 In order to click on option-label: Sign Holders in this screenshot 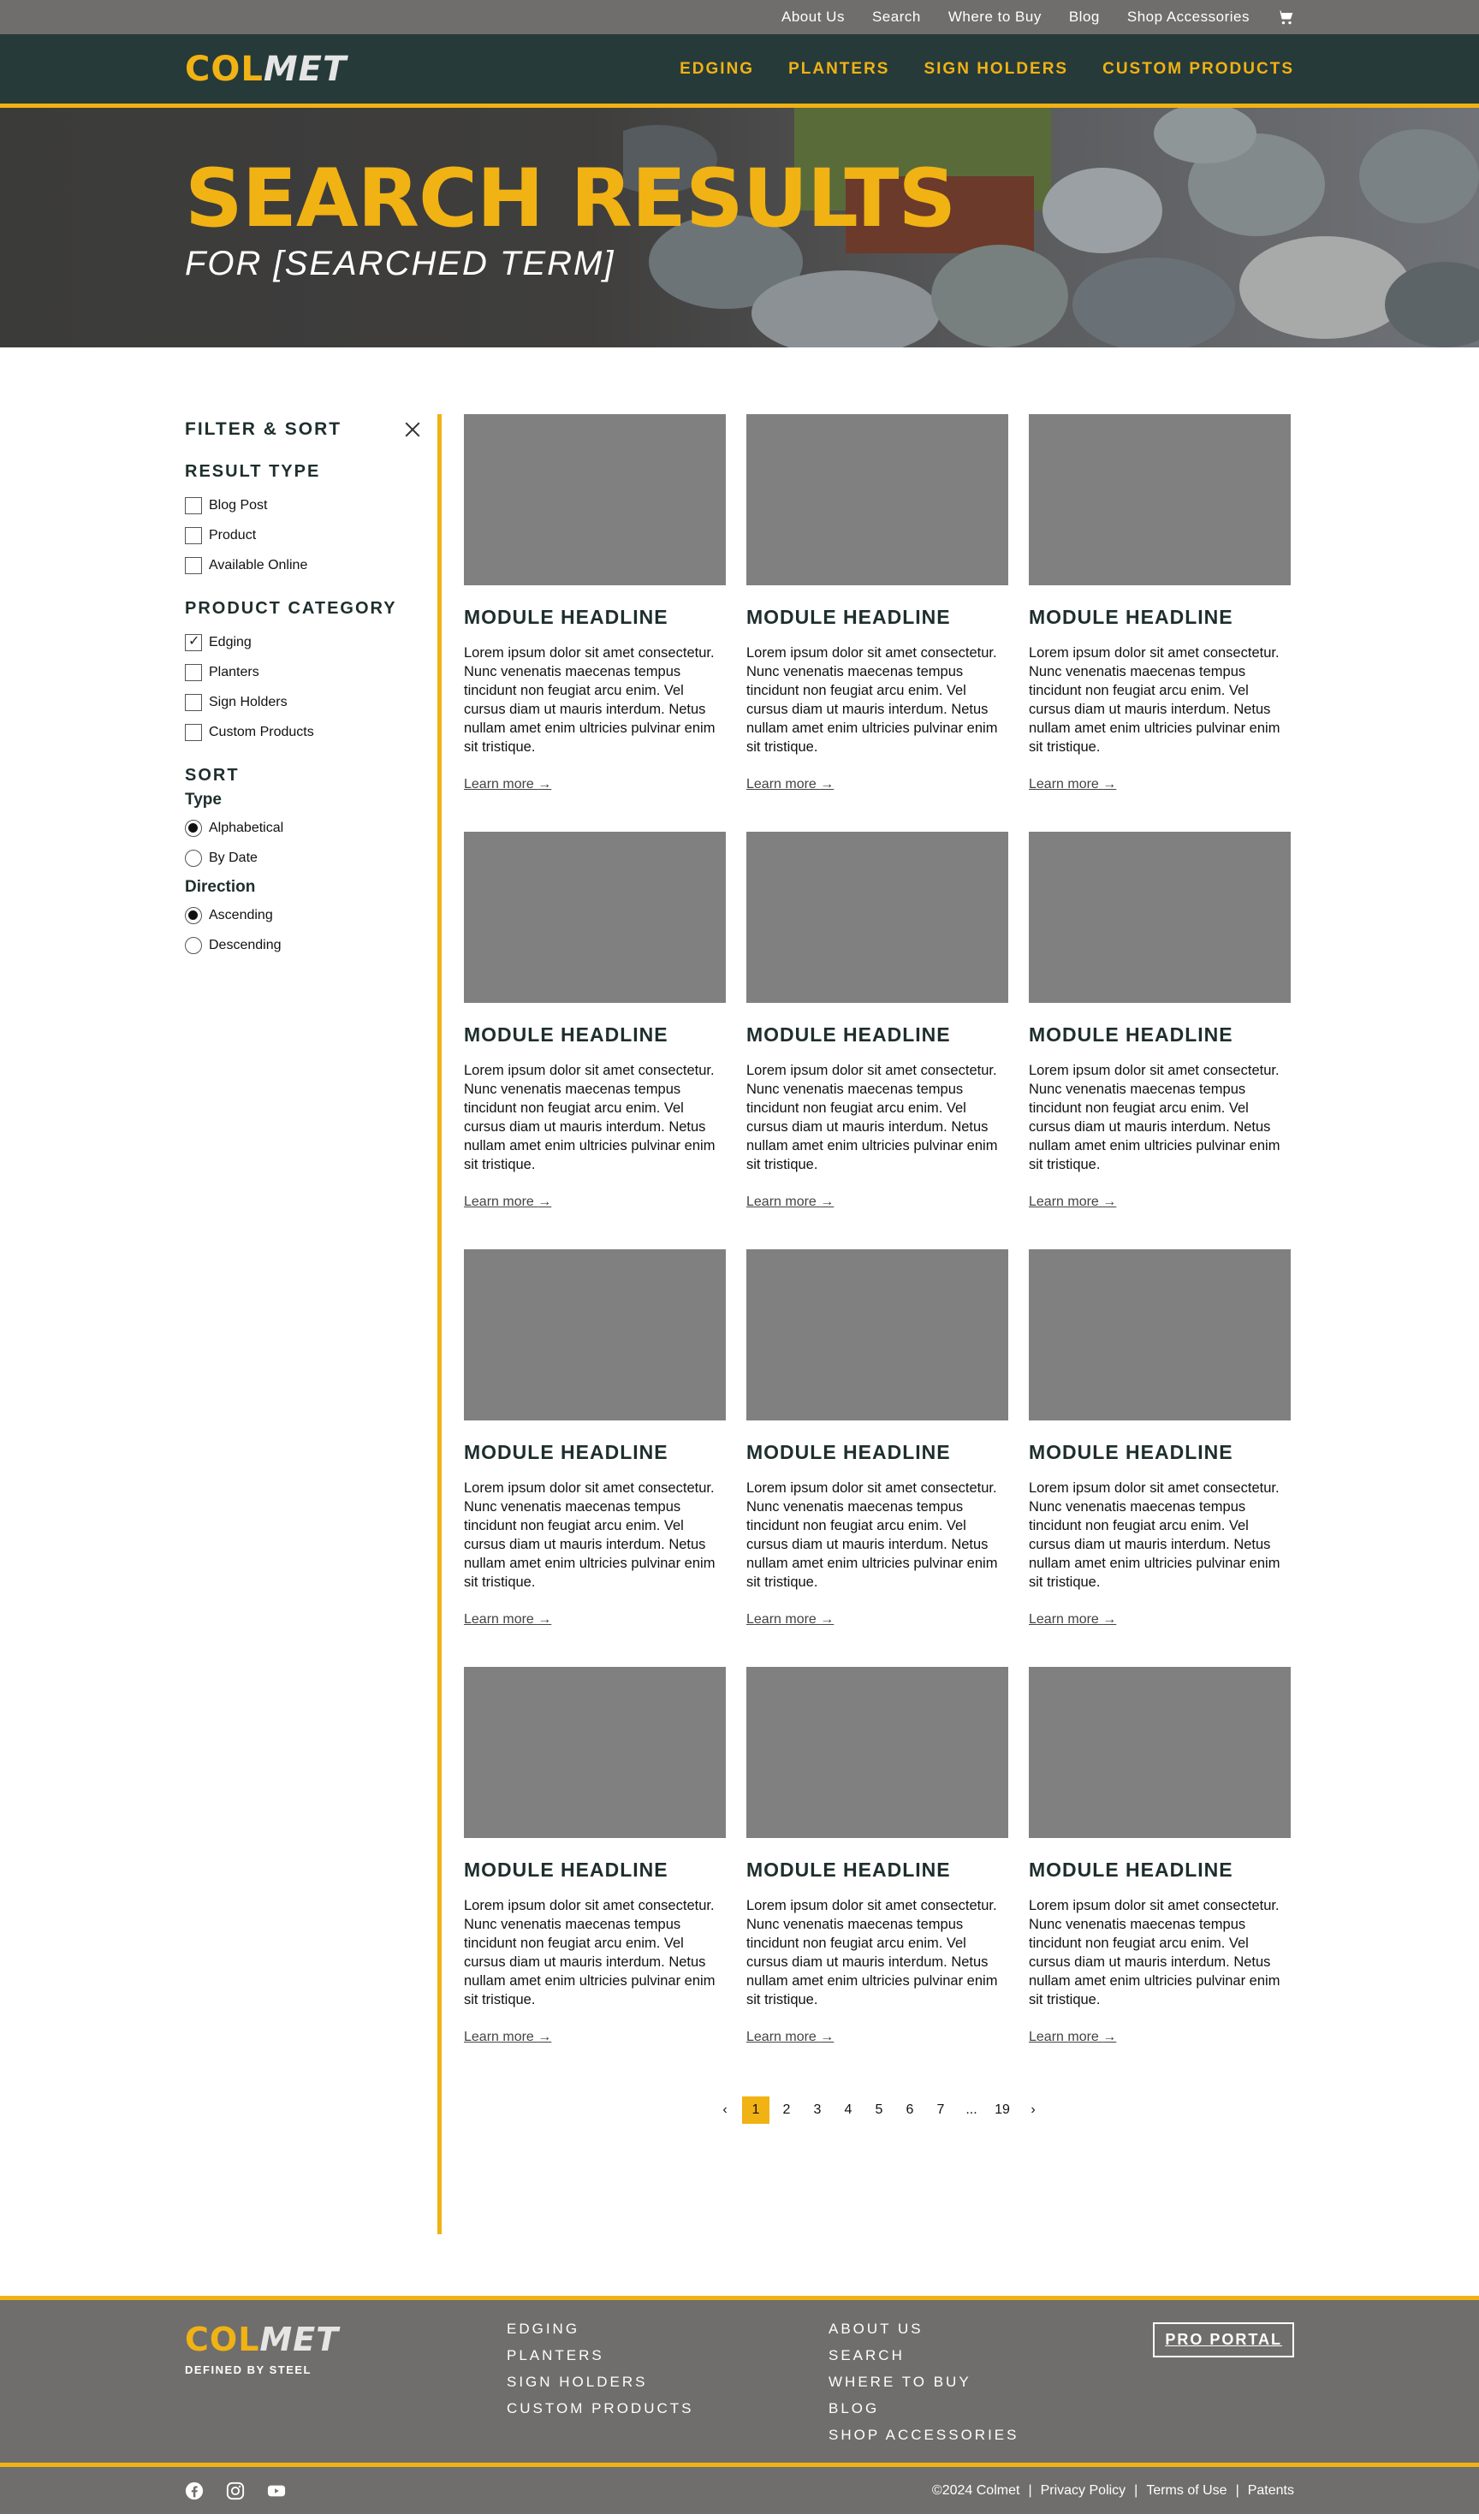, I will do `click(249, 701)`.